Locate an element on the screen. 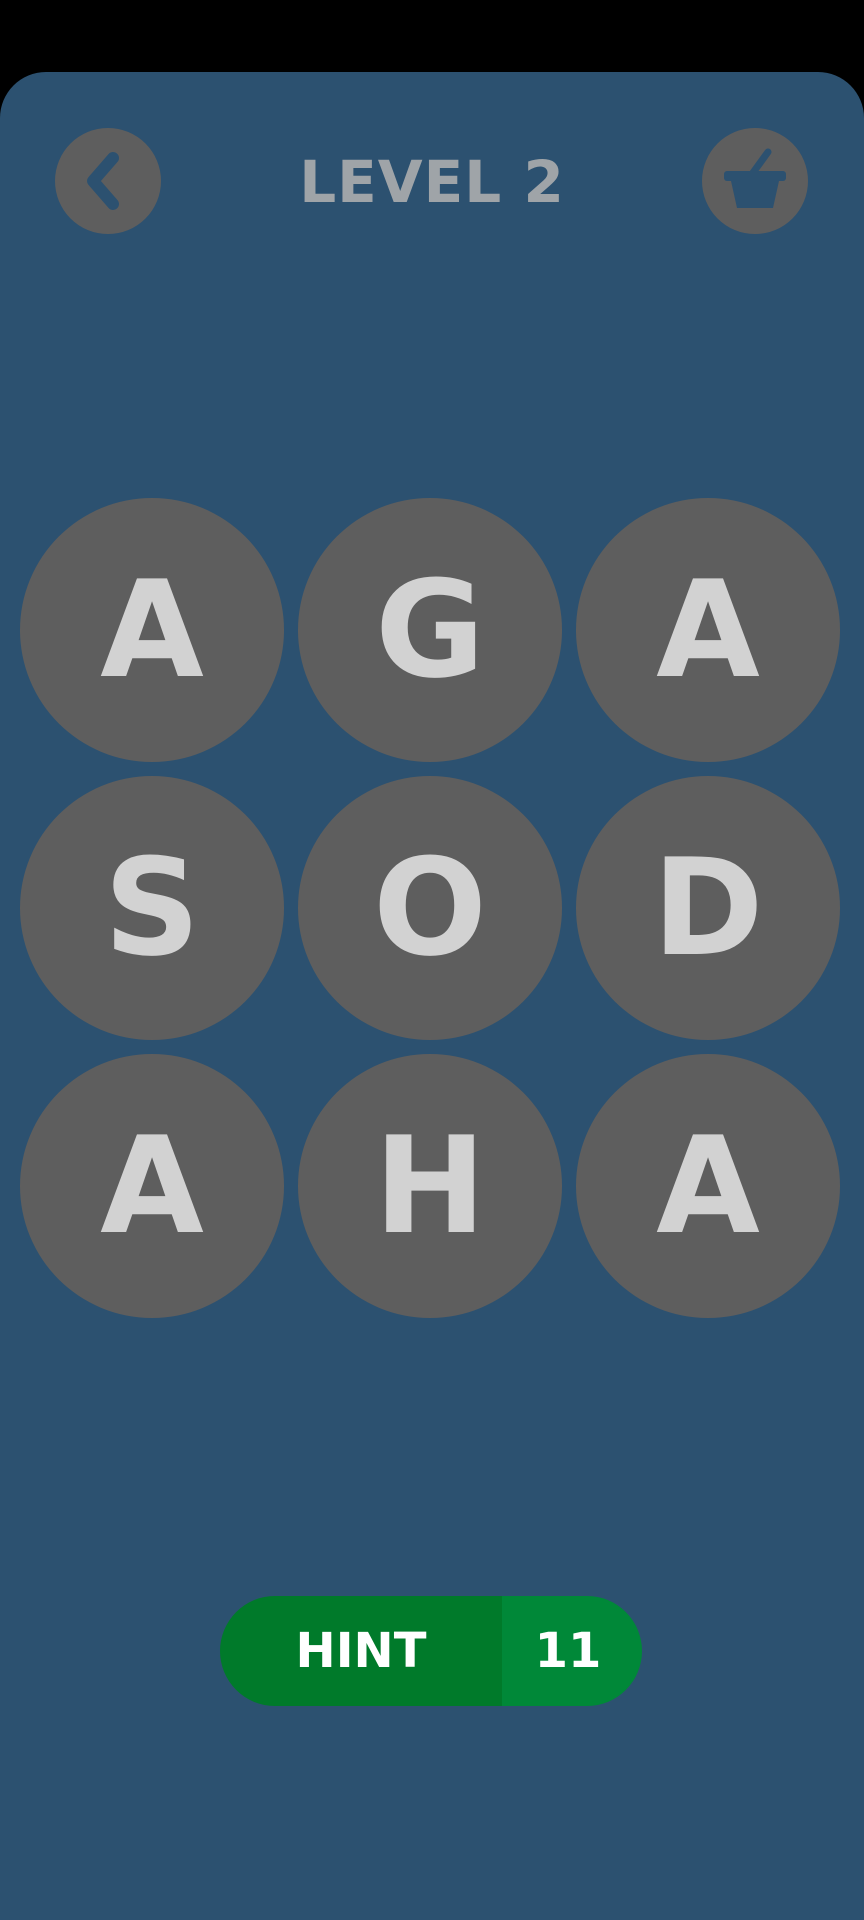 The height and width of the screenshot is (1920, 864). letter-tile: S is located at coordinates (152, 908).